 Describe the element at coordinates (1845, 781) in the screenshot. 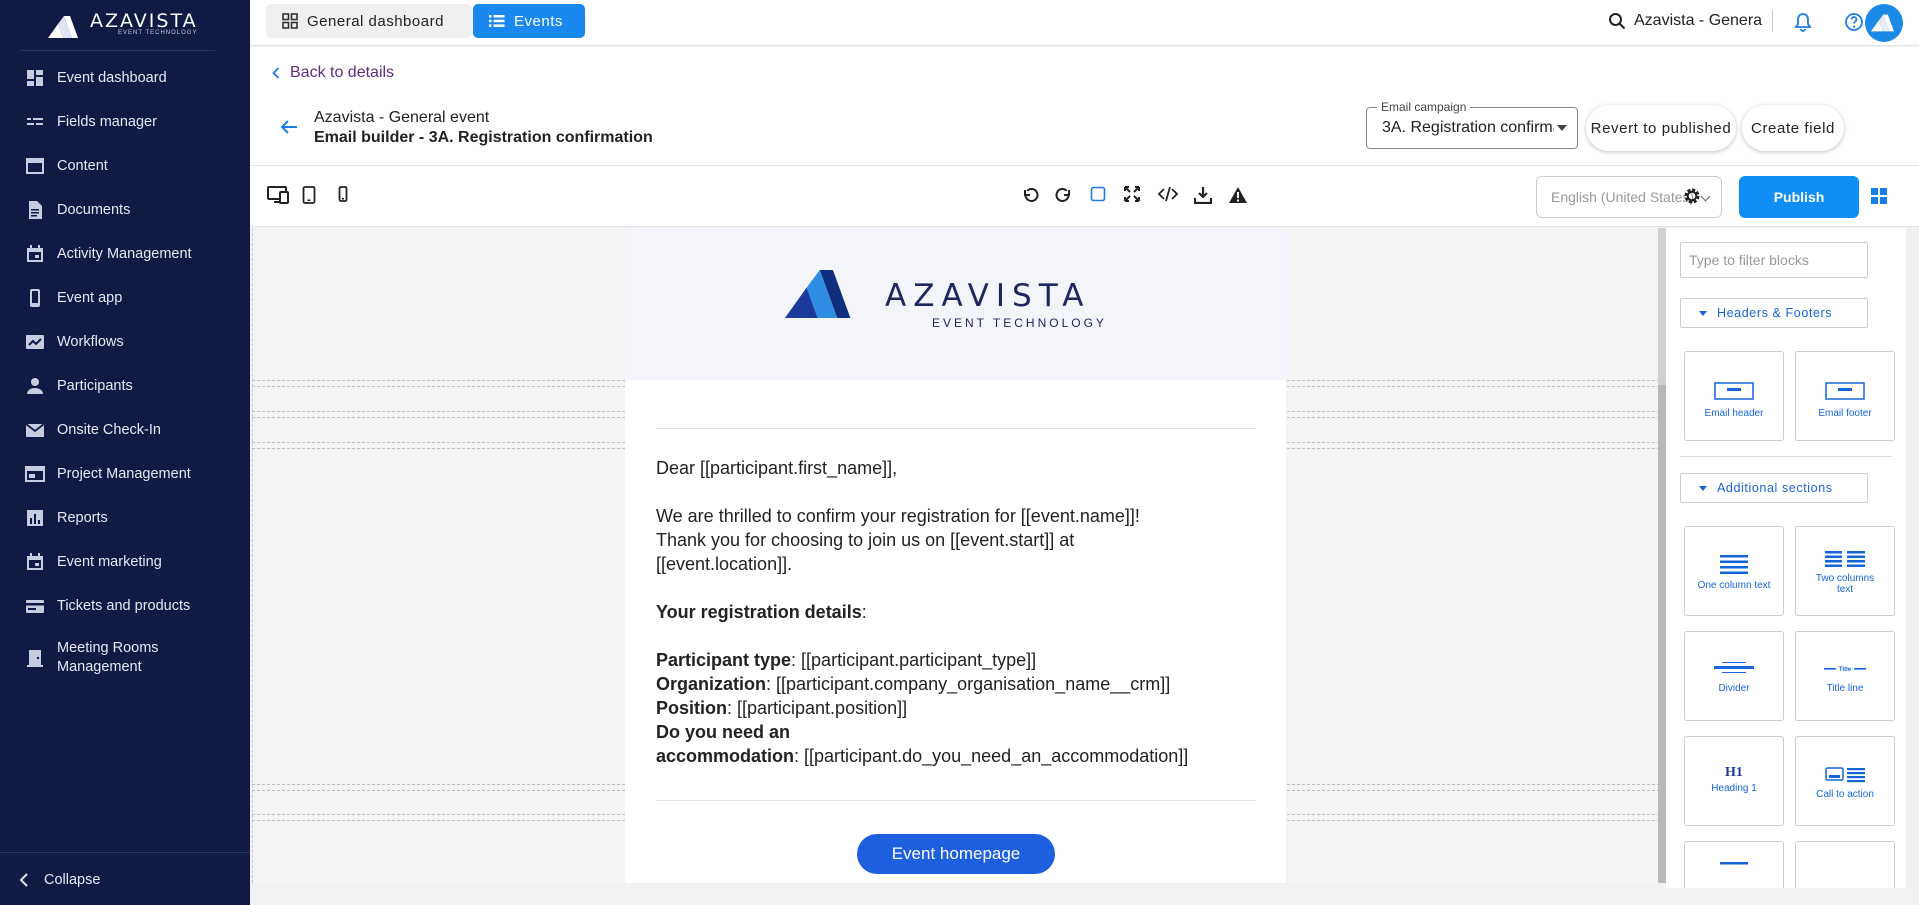

I see `block-call-to-action: Call to action` at that location.